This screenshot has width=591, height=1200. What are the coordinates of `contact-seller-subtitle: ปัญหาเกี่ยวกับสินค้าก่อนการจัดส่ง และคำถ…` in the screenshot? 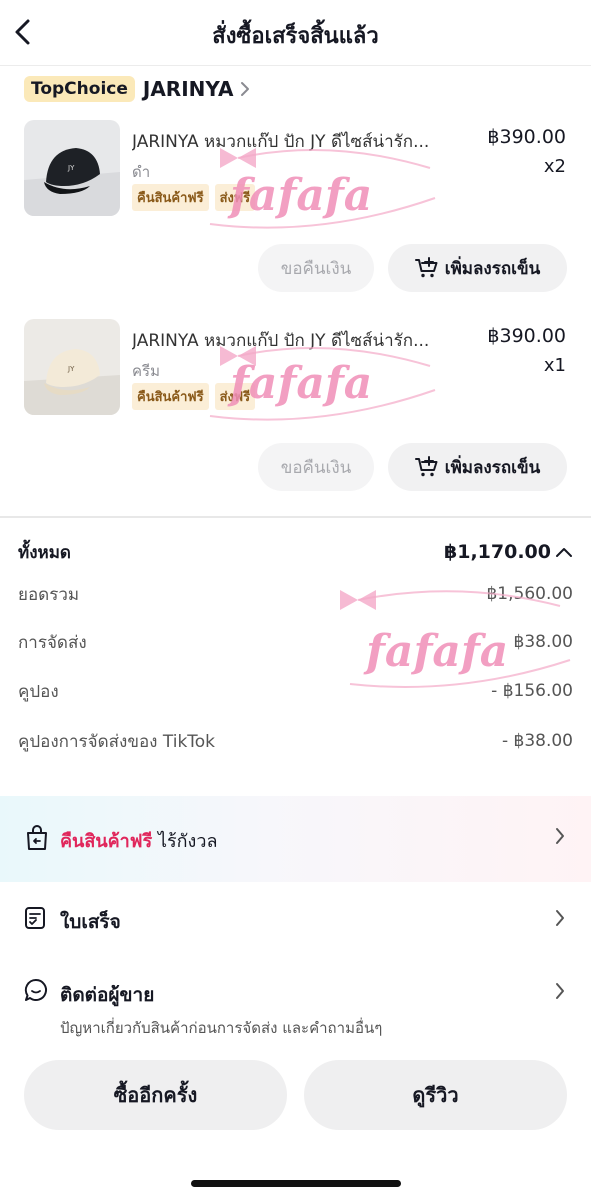 It's located at (221, 1028).